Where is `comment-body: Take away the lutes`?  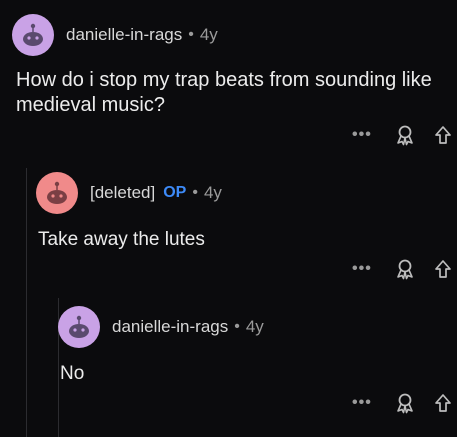 comment-body: Take away the lutes is located at coordinates (121, 239).